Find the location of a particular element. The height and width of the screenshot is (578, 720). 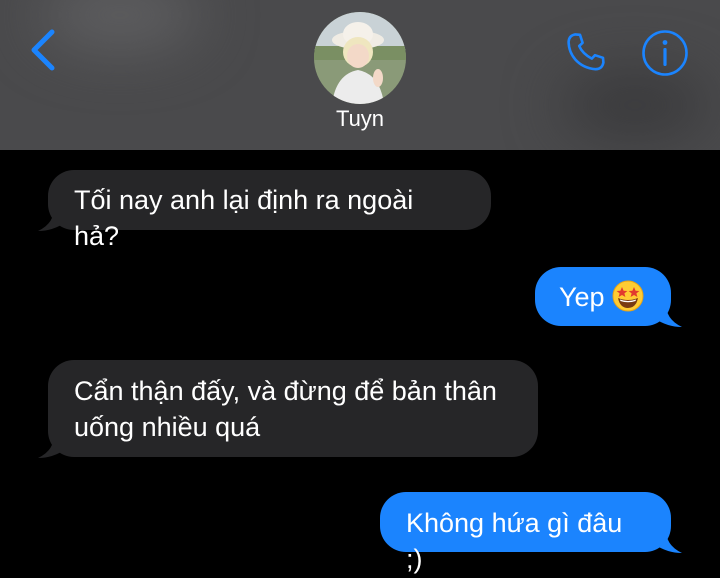

back-button is located at coordinates (46, 50).